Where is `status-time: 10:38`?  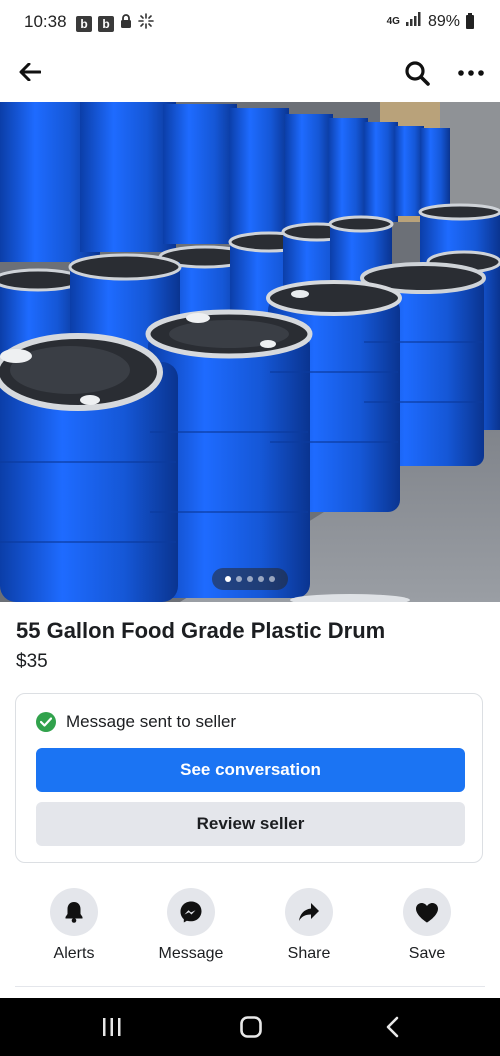
status-time: 10:38 is located at coordinates (45, 21).